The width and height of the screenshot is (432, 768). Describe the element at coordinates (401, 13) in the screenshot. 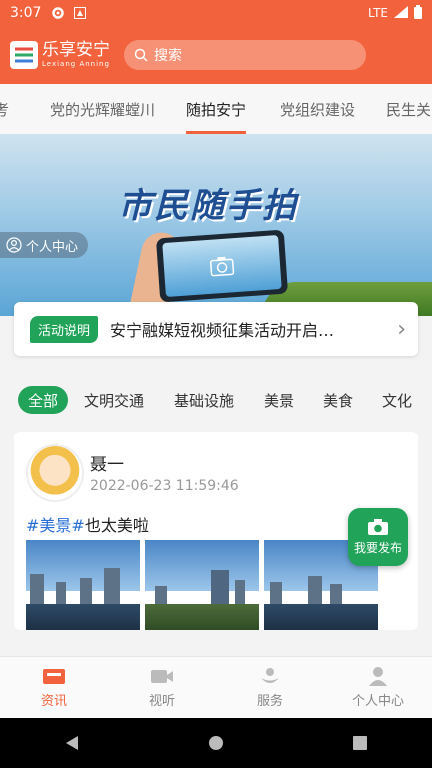

I see `signal-icon` at that location.